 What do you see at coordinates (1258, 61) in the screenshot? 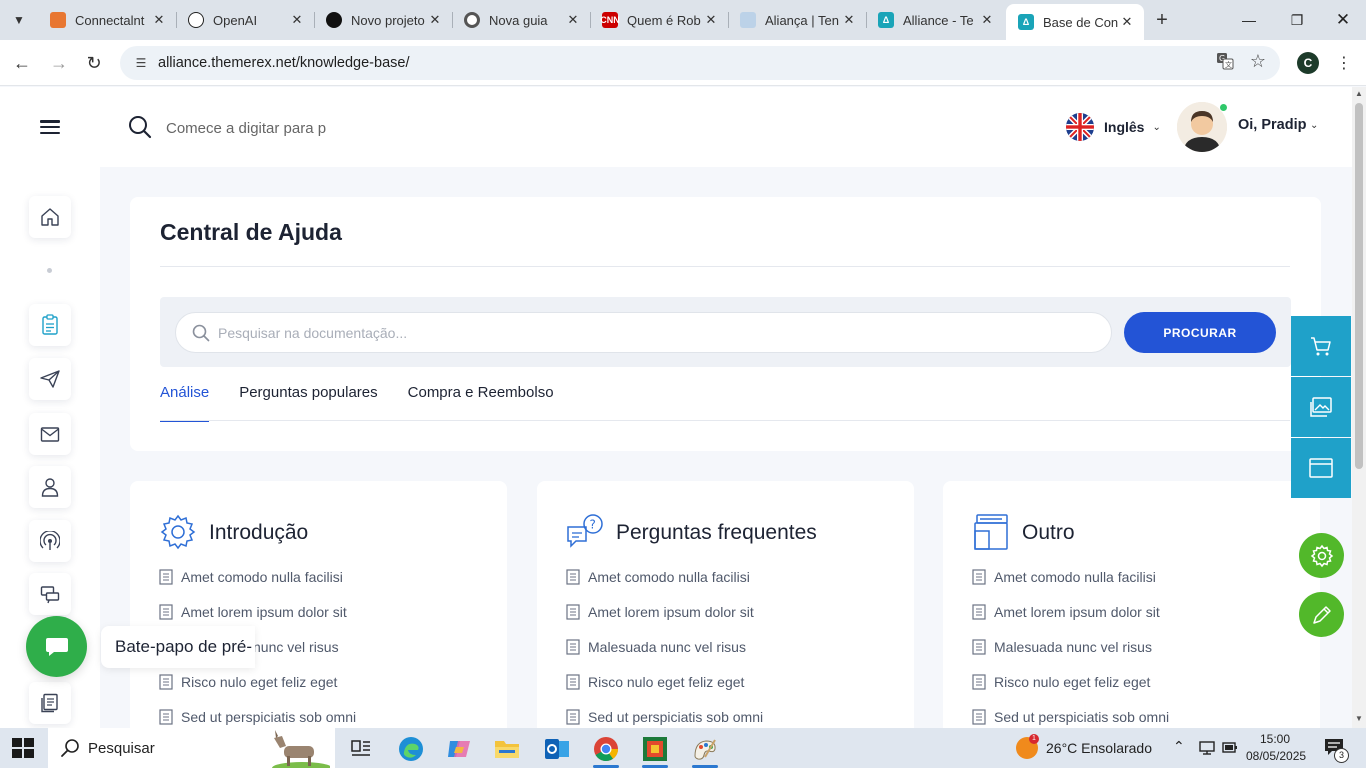
I see `bookmark-star-icon: ☆` at bounding box center [1258, 61].